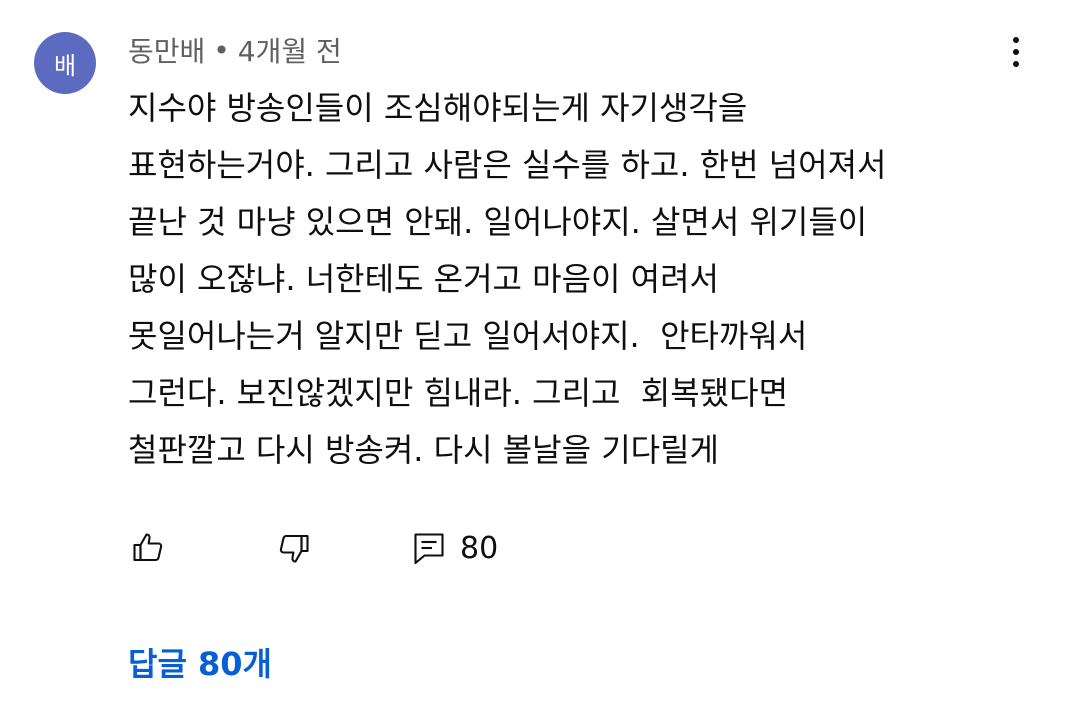 This screenshot has width=1080, height=721. Describe the element at coordinates (378, 548) in the screenshot. I see `comment-actions: 80` at that location.